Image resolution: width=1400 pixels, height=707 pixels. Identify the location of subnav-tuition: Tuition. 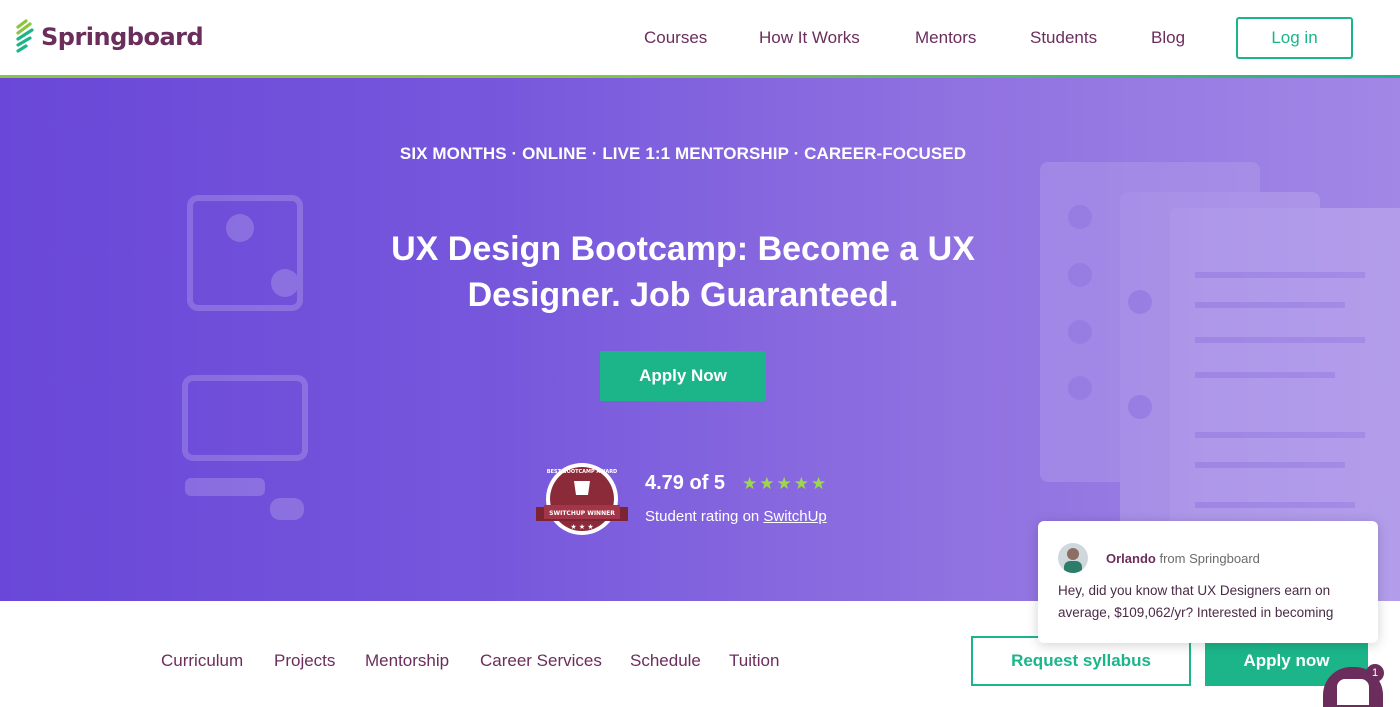
(754, 661).